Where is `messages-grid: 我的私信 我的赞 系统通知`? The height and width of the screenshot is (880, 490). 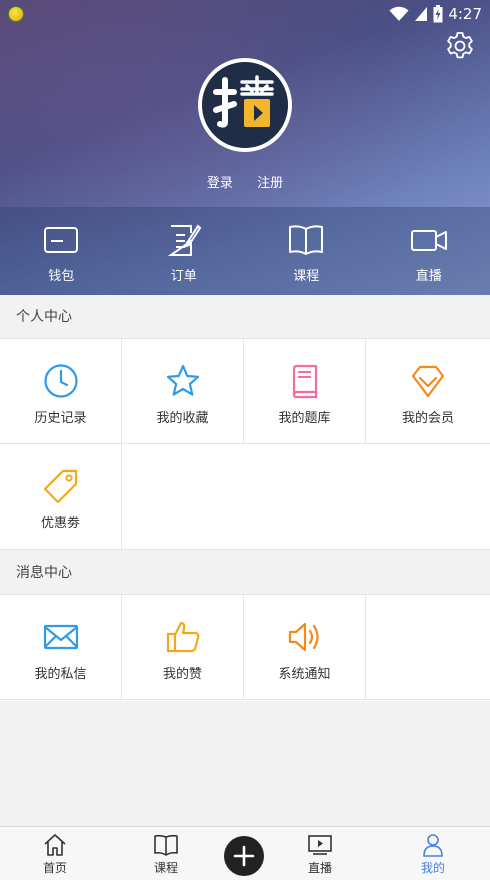
messages-grid: 我的私信 我的赞 系统通知 is located at coordinates (245, 648).